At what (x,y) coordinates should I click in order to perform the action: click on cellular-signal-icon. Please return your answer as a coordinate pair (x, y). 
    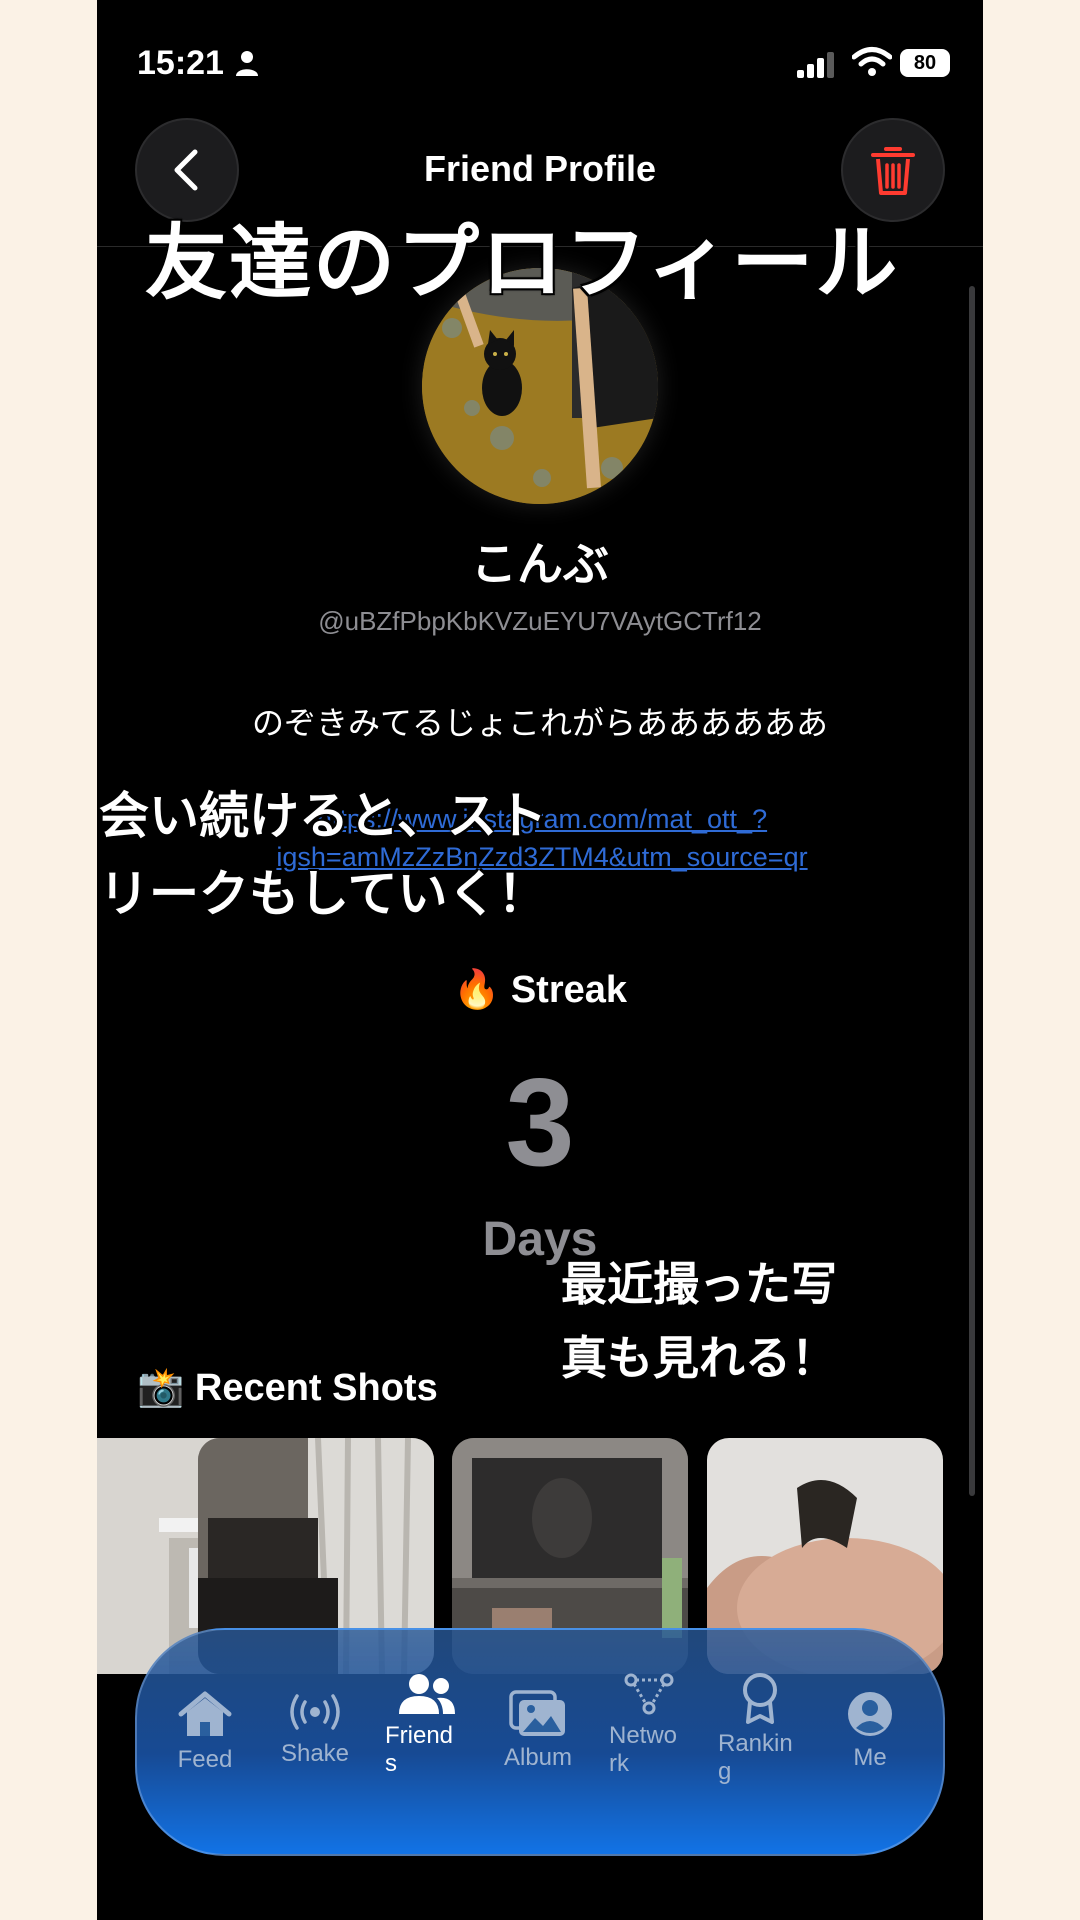
    Looking at the image, I should click on (815, 65).